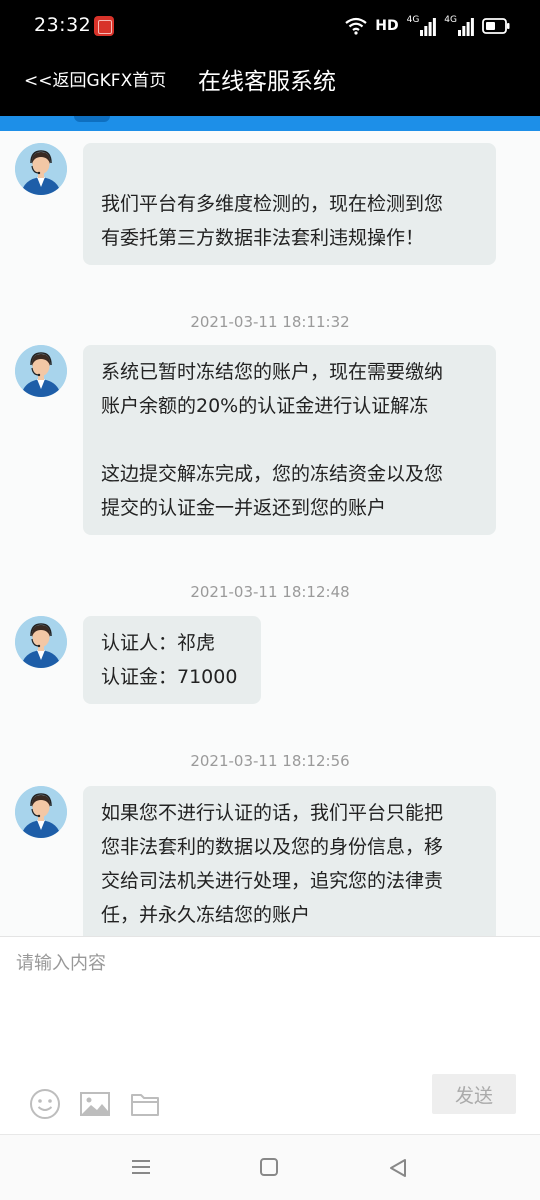  What do you see at coordinates (387, 26) in the screenshot?
I see `network-type-label: HD` at bounding box center [387, 26].